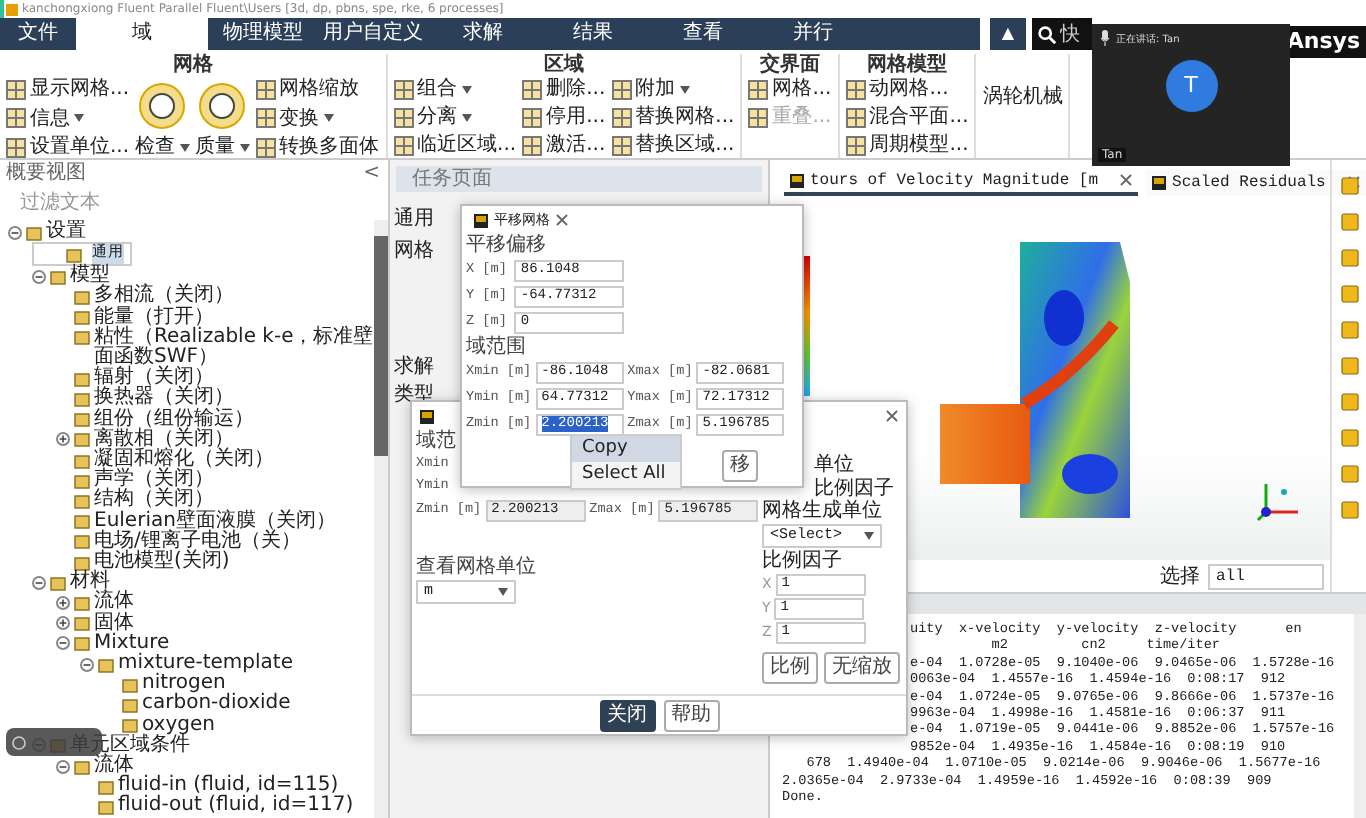  Describe the element at coordinates (626, 449) in the screenshot. I see `menu-item: Copy` at that location.